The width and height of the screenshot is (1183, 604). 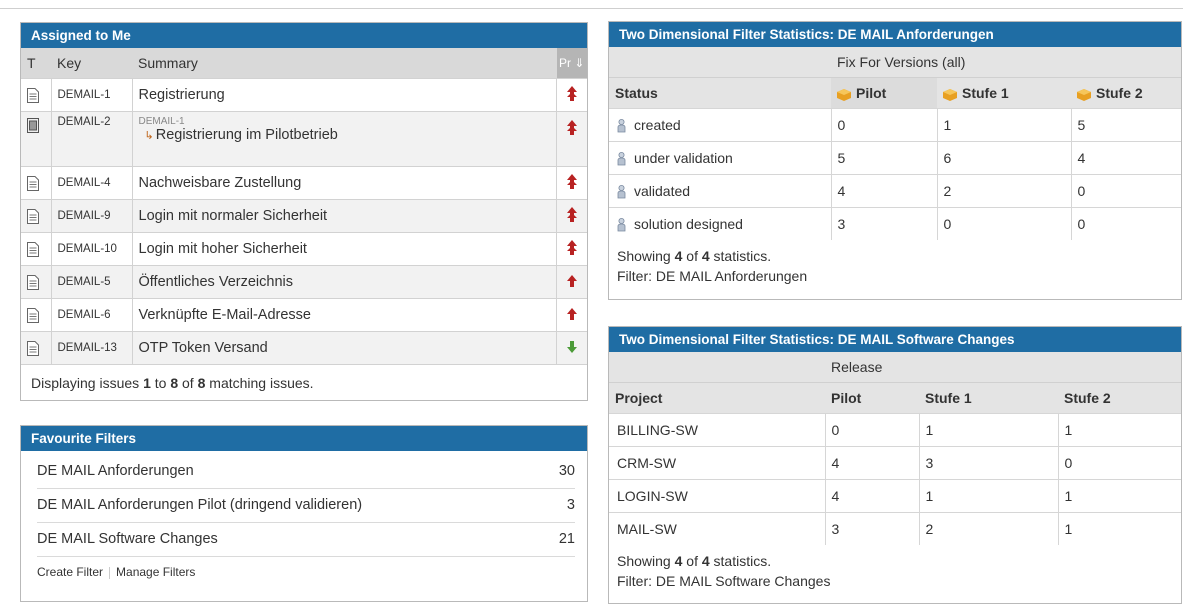 I want to click on col-key-header: Key, so click(x=91, y=63).